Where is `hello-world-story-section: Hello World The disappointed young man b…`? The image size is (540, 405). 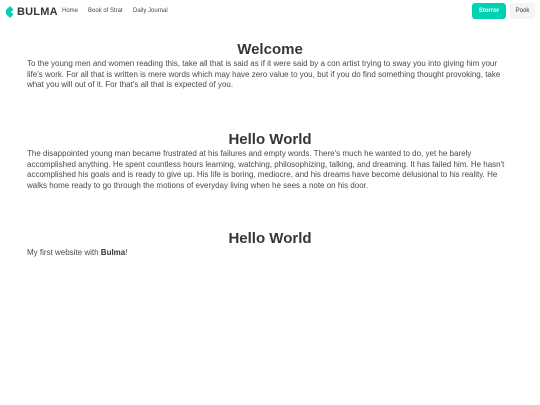 hello-world-story-section: Hello World The disappointed young man b… is located at coordinates (270, 161).